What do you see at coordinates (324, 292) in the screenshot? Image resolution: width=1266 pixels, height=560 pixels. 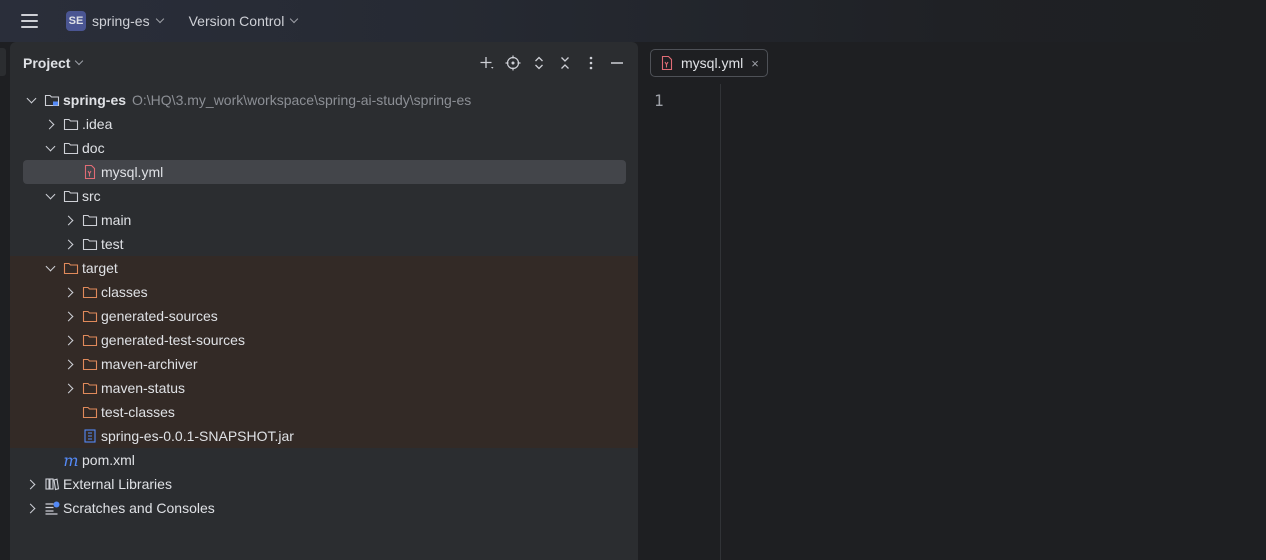 I see `tree-item-classes: classes` at bounding box center [324, 292].